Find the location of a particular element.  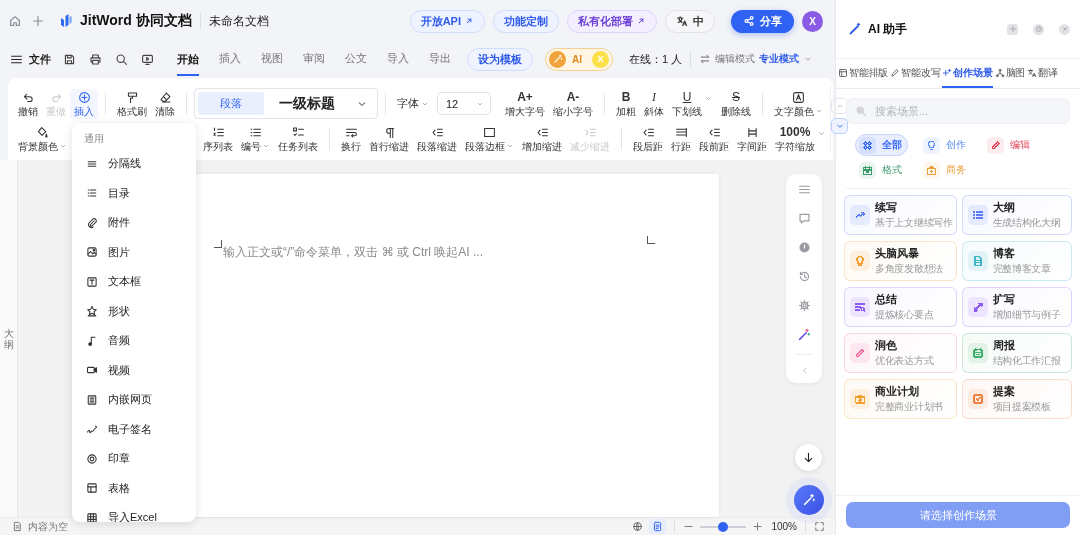

history-button is located at coordinates (1038, 29).